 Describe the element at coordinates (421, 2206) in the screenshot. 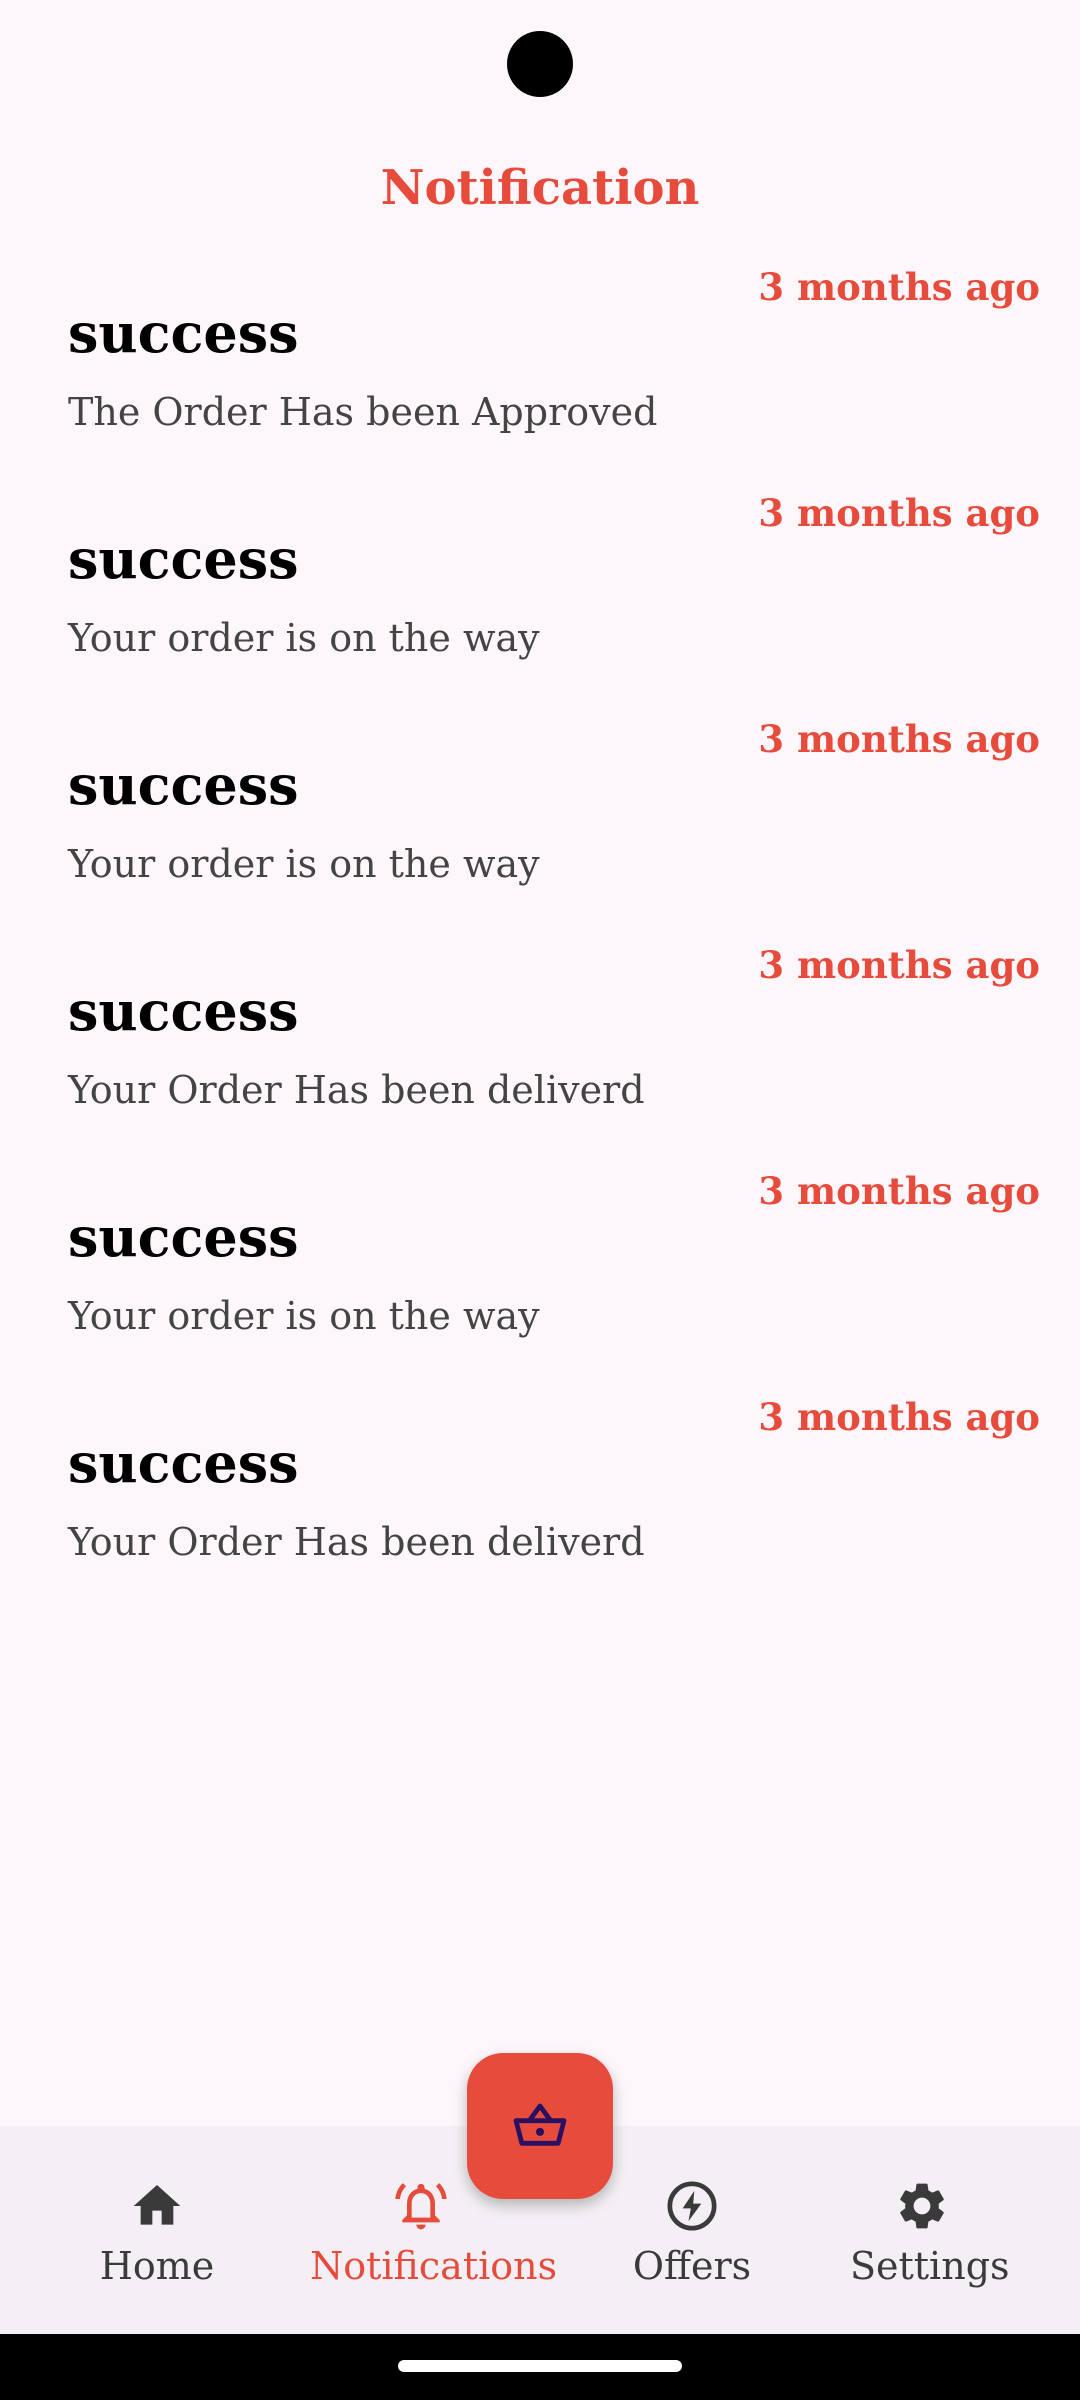

I see `bell-icon` at that location.